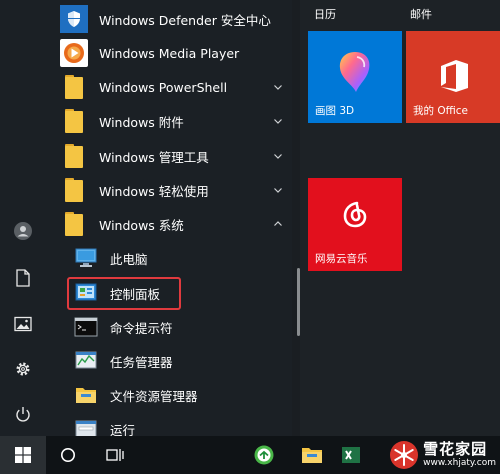  I want to click on folder-windows-system: Windows 系统, so click(176, 224).